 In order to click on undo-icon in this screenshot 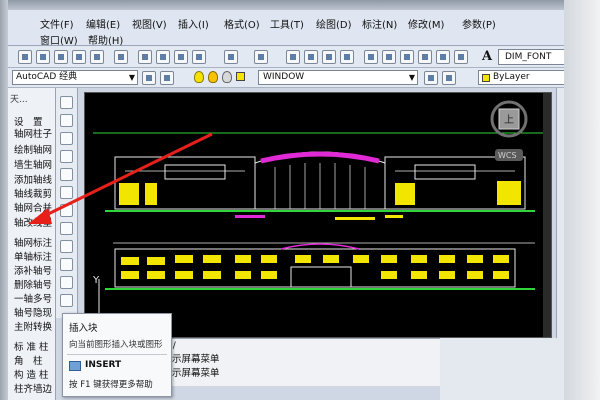, I will do `click(231, 57)`.